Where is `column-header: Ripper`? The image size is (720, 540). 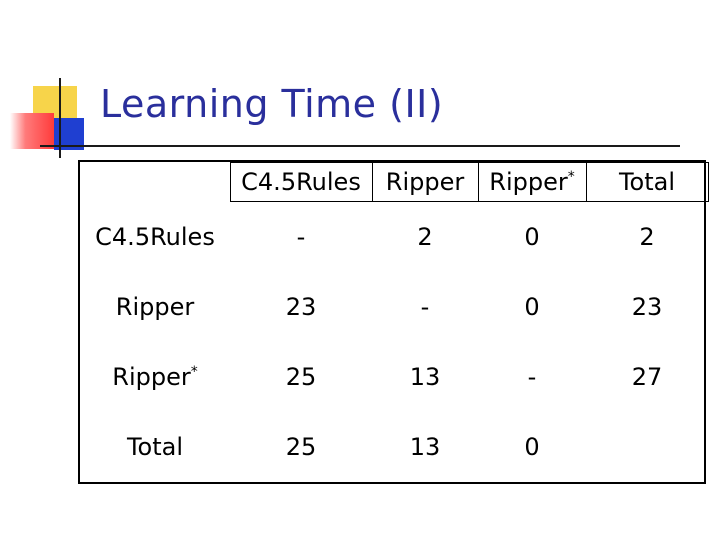
column-header: Ripper is located at coordinates (425, 182).